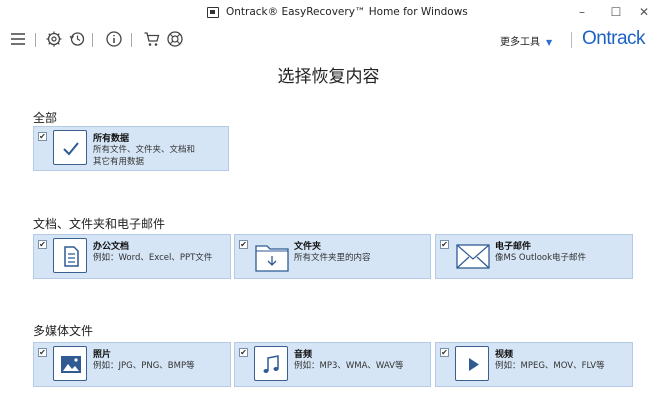 This screenshot has width=657, height=398. I want to click on card-all-data: ✔ 所有数据 所有文件、文件夹、文档和其它有用数据, so click(131, 148).